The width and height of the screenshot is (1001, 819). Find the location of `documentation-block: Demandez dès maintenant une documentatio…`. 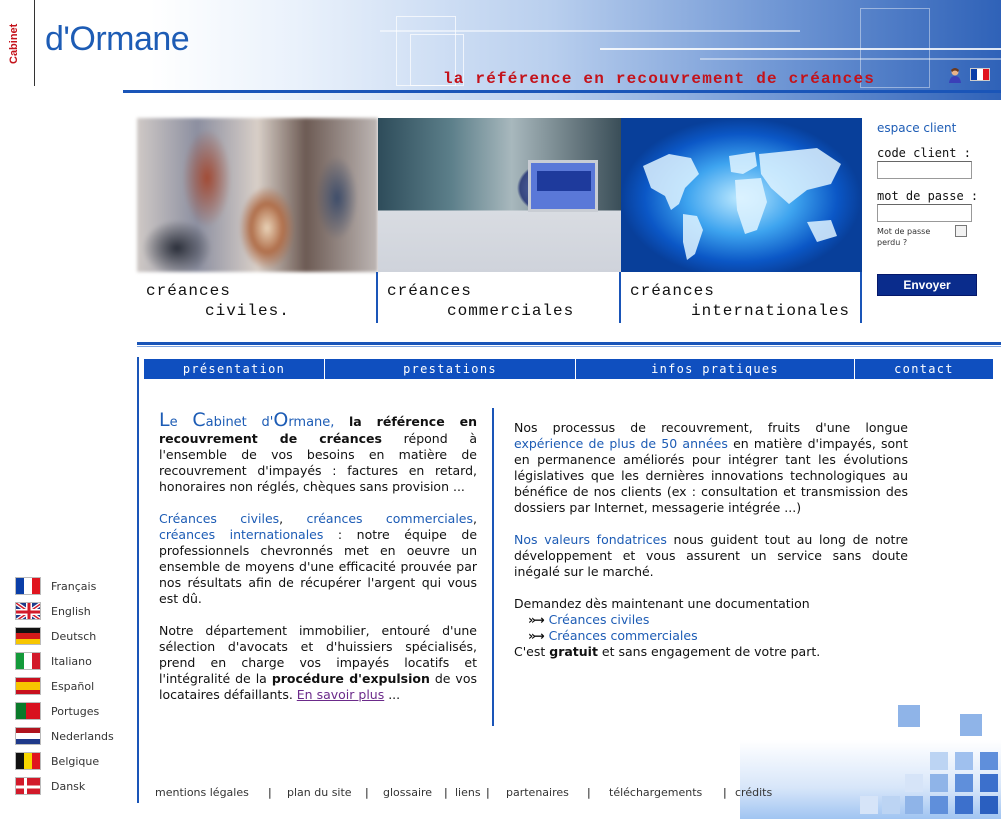

documentation-block: Demandez dès maintenant une documentatio… is located at coordinates (667, 627).